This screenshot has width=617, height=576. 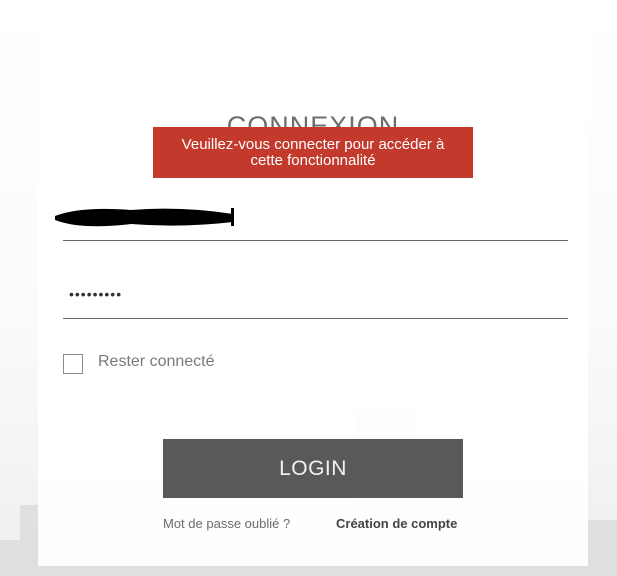 I want to click on remember-label: Rester connecté, so click(x=156, y=361).